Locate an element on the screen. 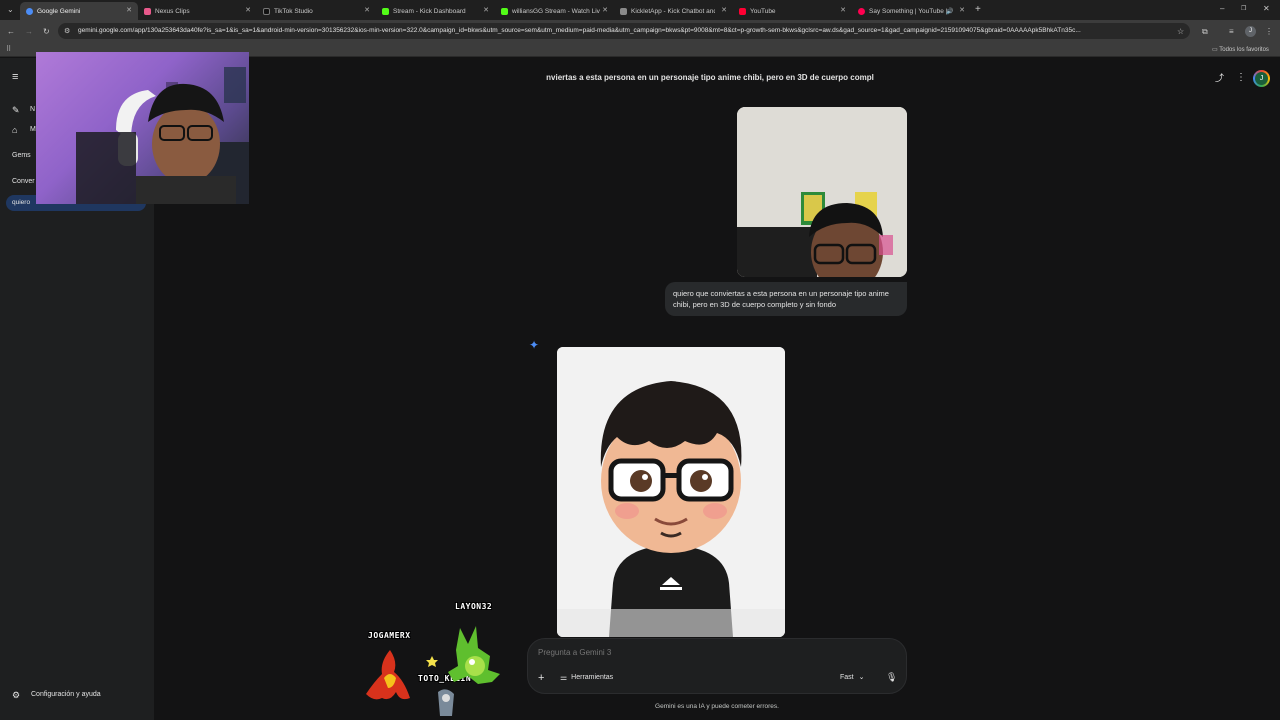 The width and height of the screenshot is (1280, 720). audio-icon: 🔊 is located at coordinates (949, 12).